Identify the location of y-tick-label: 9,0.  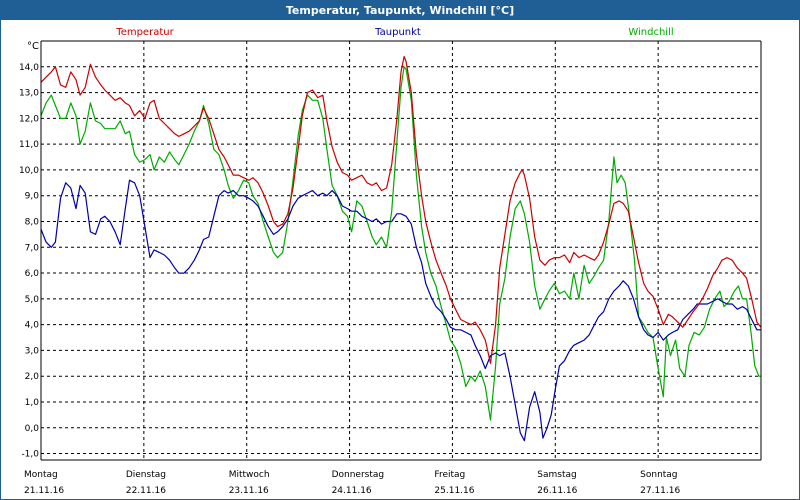
(32, 197).